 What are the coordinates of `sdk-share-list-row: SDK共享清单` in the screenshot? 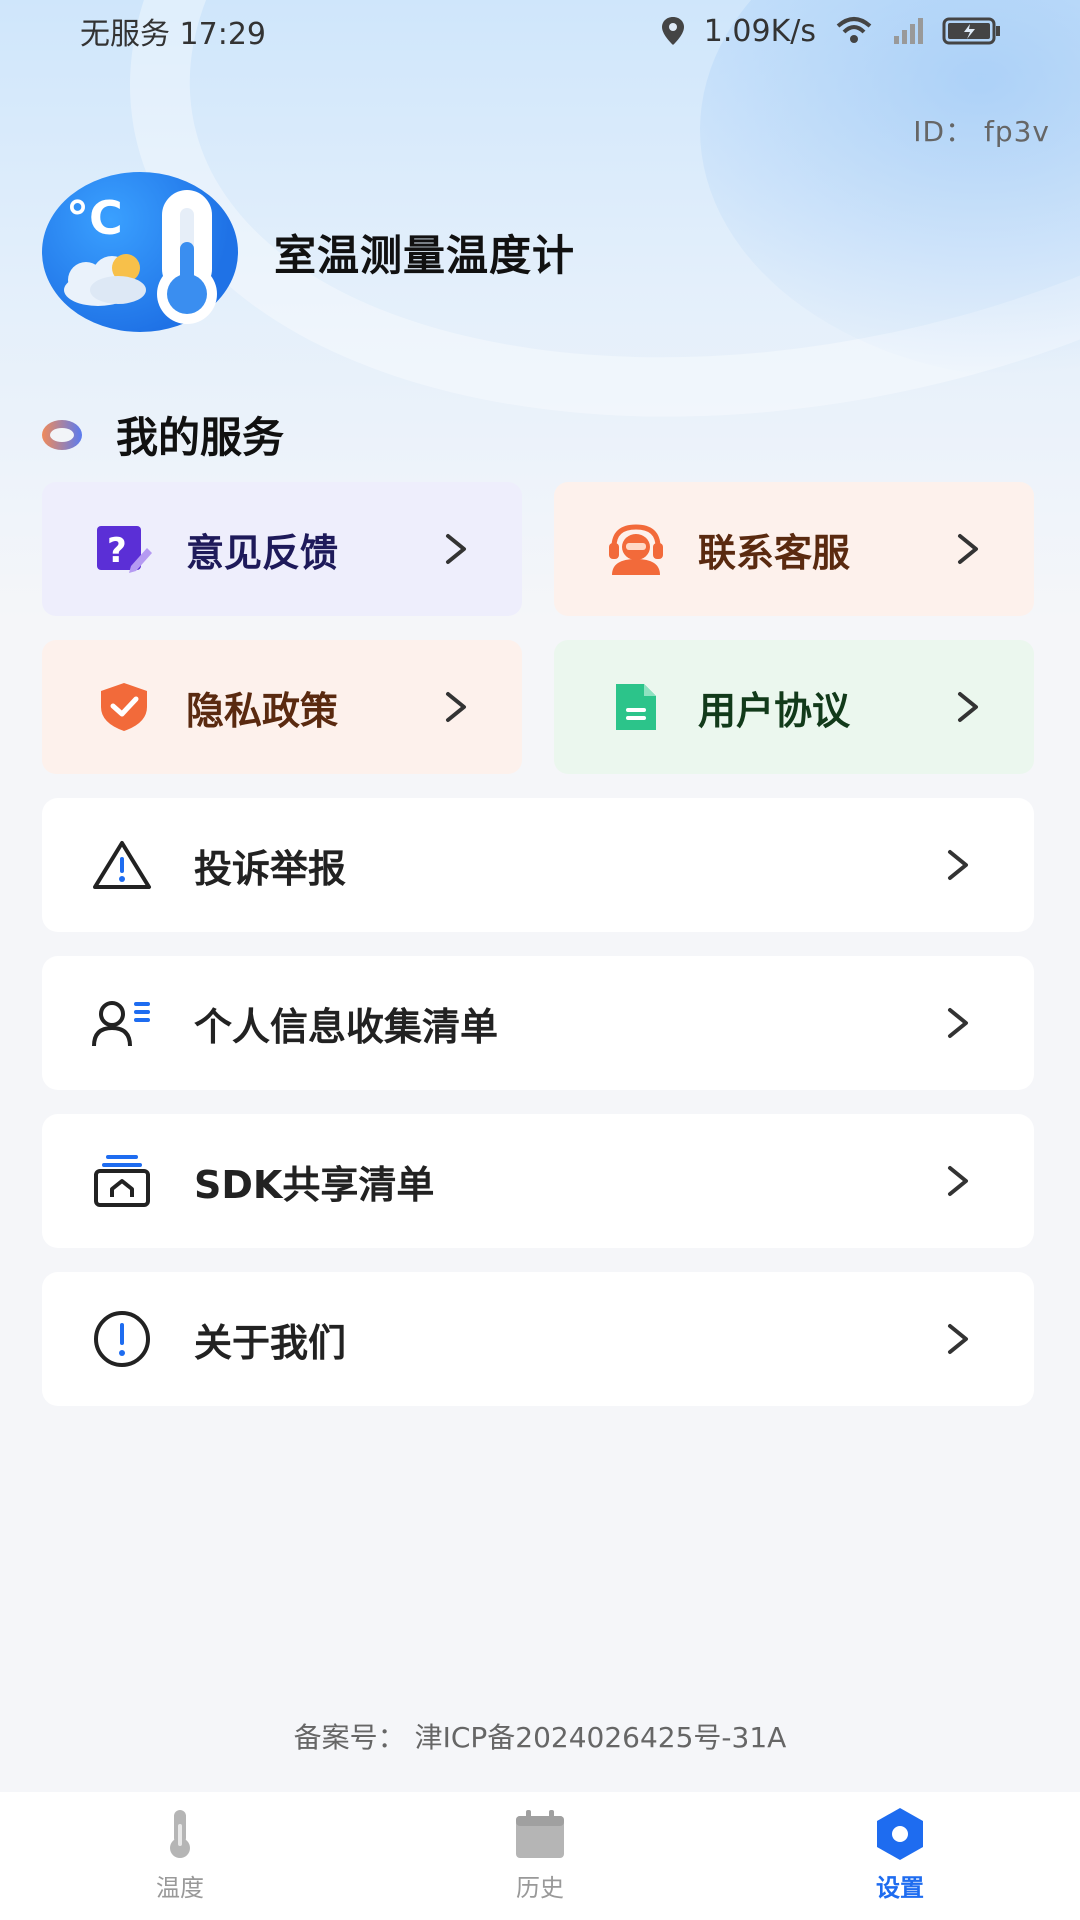 It's located at (538, 1181).